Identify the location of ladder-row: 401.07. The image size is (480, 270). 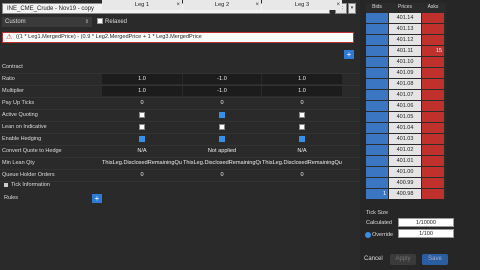
(406, 95).